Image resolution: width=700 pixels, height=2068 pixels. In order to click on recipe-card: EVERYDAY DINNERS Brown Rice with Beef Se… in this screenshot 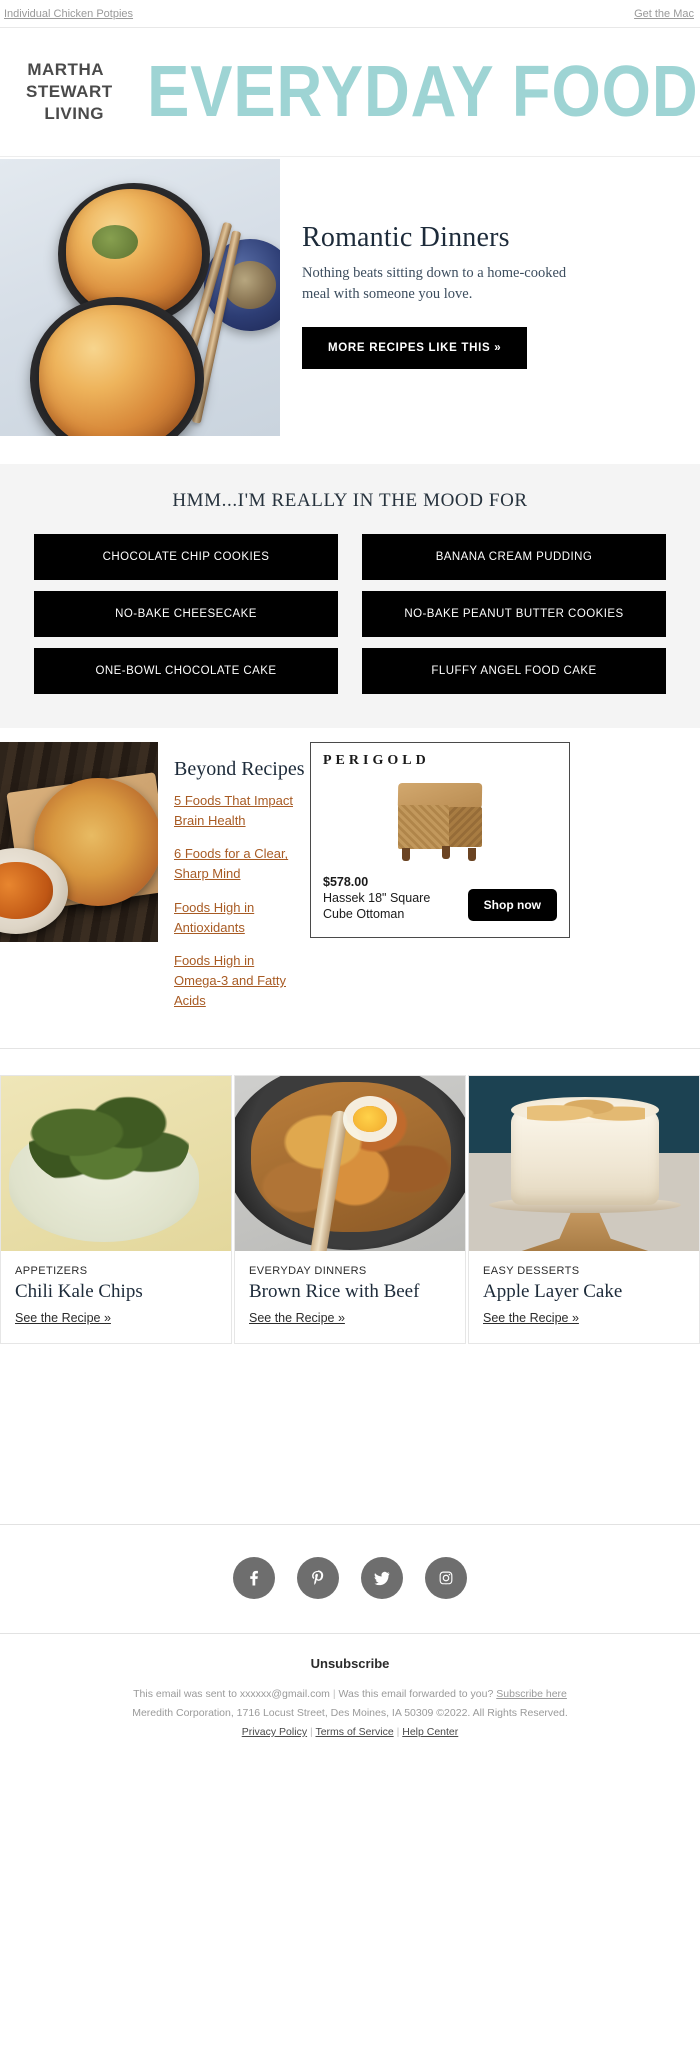, I will do `click(350, 1210)`.